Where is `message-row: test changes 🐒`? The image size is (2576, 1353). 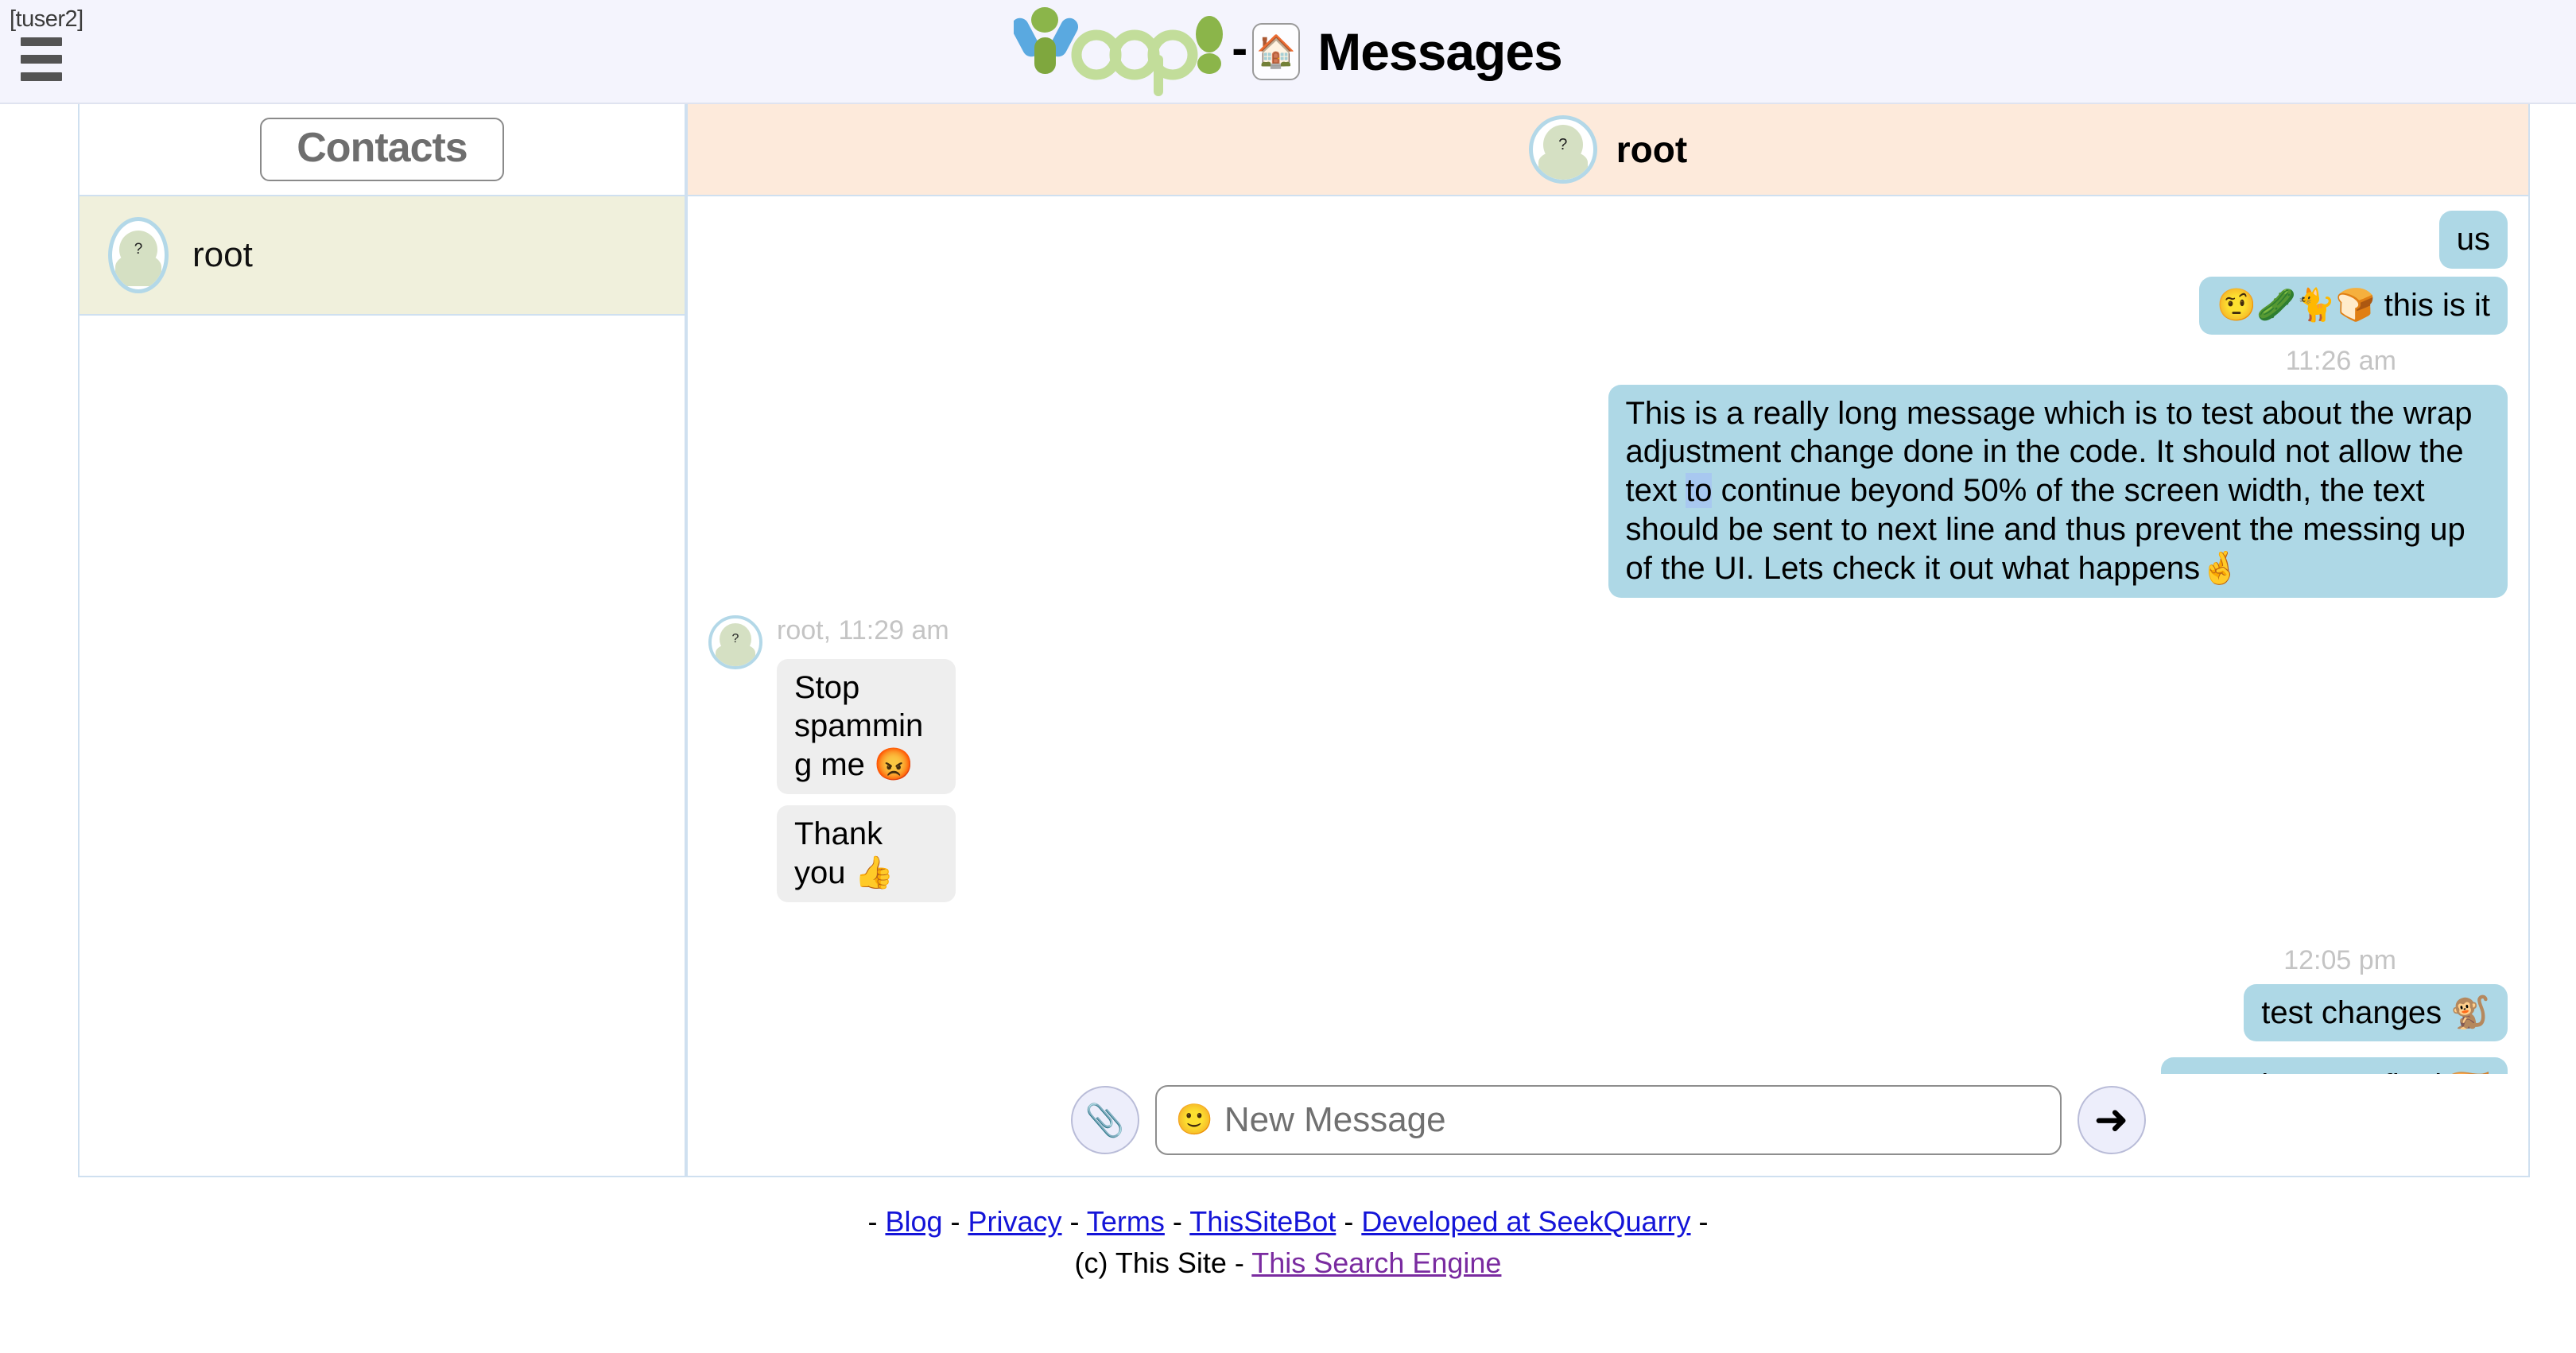
message-row: test changes 🐒 is located at coordinates (1608, 1013).